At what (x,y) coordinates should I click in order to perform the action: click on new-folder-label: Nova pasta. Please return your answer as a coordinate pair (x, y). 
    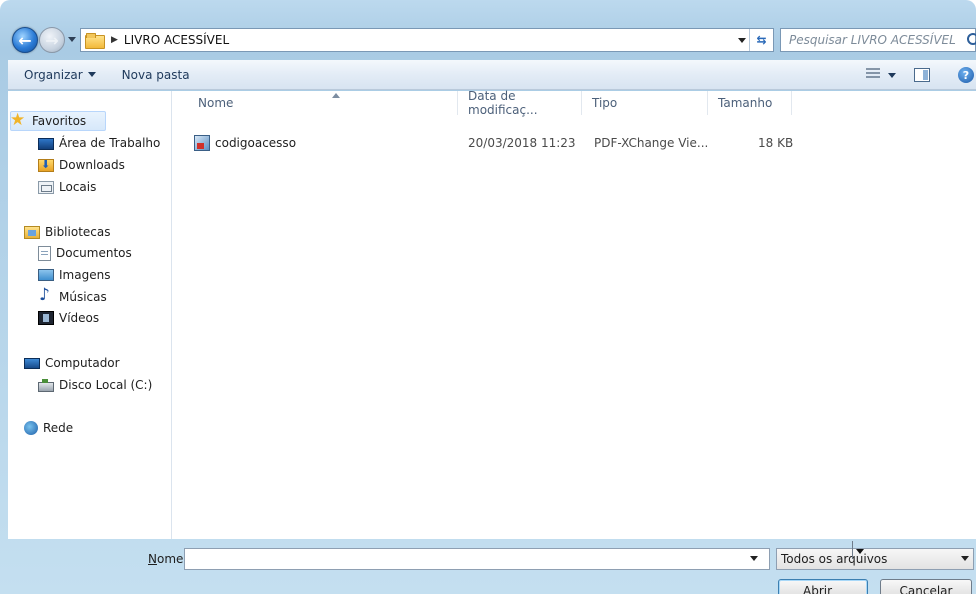
    Looking at the image, I should click on (155, 74).